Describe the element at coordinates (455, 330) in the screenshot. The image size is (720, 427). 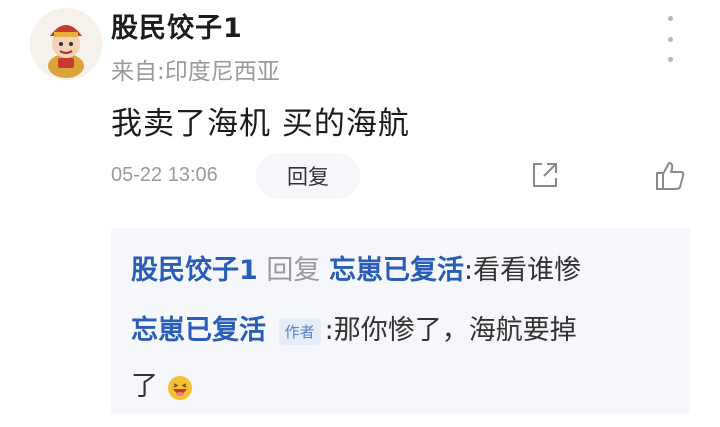
I see `reply-text: 那你惨了，海航要掉` at that location.